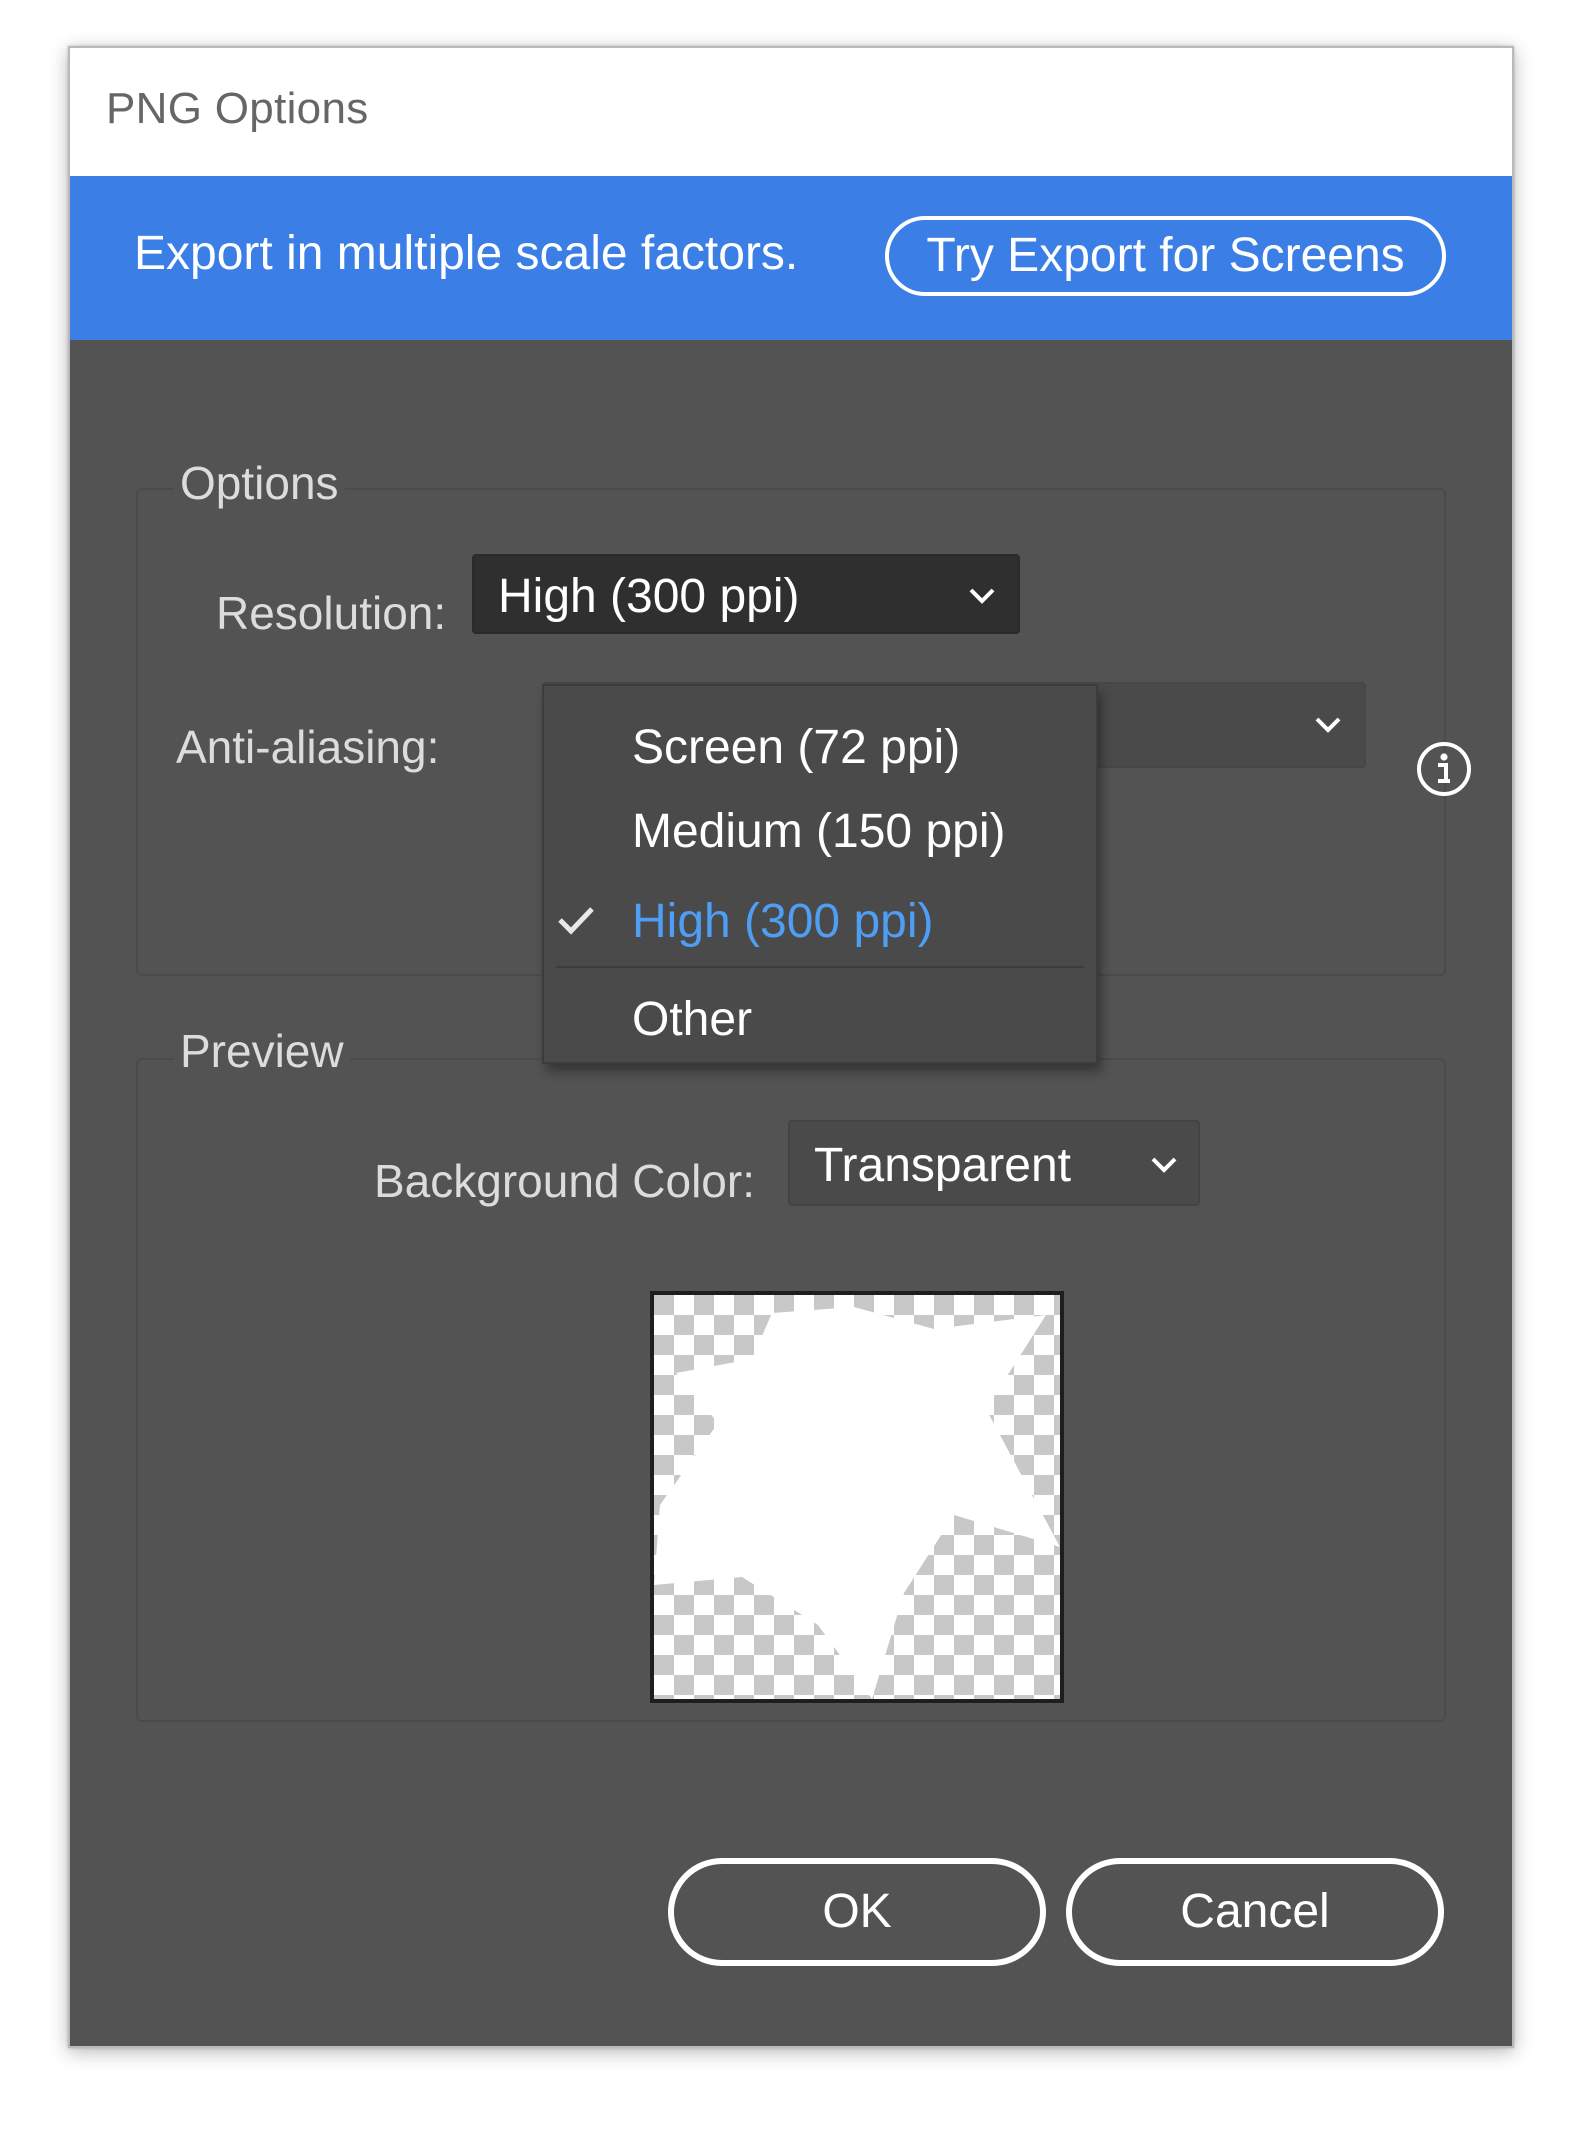 Image resolution: width=1575 pixels, height=2129 pixels. What do you see at coordinates (576, 921) in the screenshot?
I see `checkmark-icon` at bounding box center [576, 921].